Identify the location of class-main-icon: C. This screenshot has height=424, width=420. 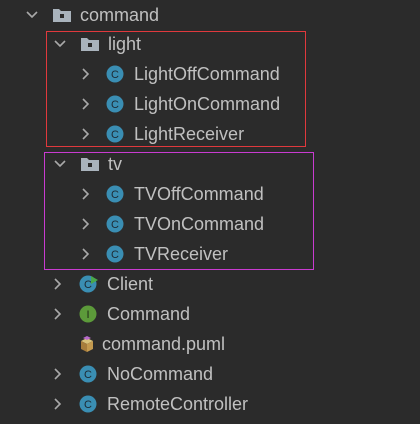
(88, 284).